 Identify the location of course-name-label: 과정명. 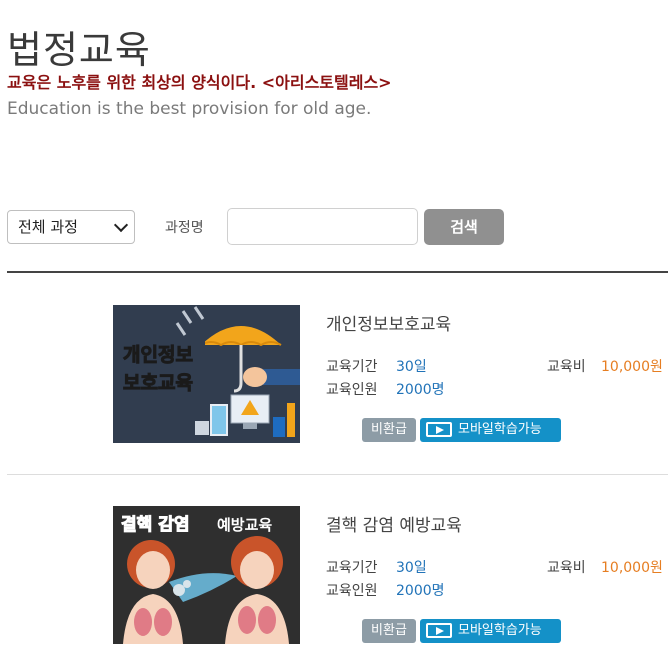
(184, 228).